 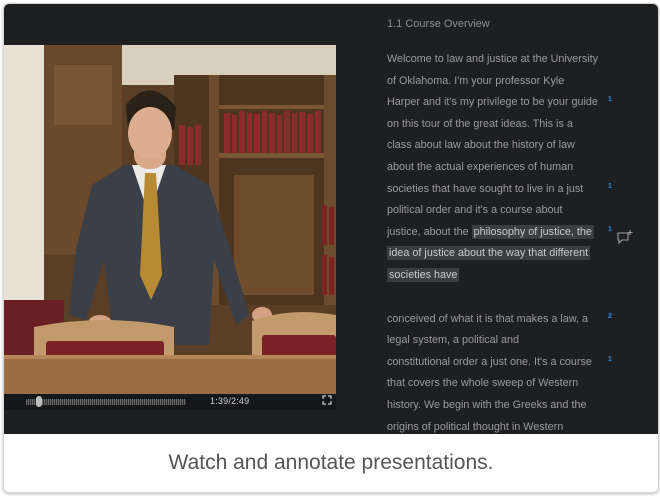 What do you see at coordinates (230, 401) in the screenshot?
I see `time-display: 1:39/2:49` at bounding box center [230, 401].